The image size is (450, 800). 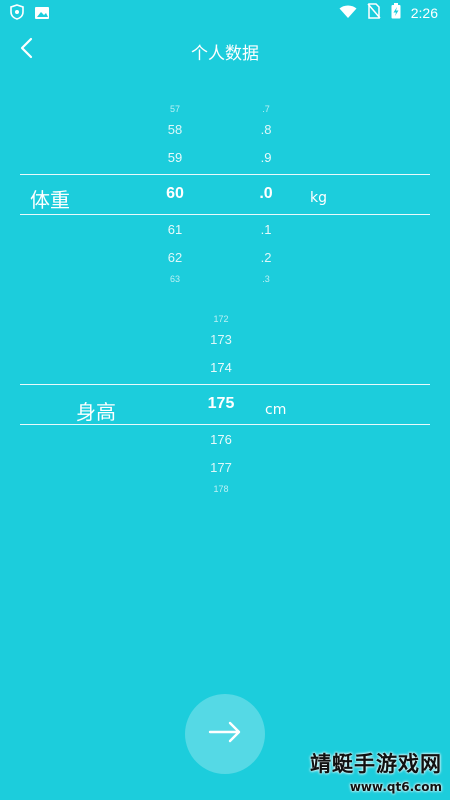 I want to click on wheel-item: 57, so click(x=174, y=109).